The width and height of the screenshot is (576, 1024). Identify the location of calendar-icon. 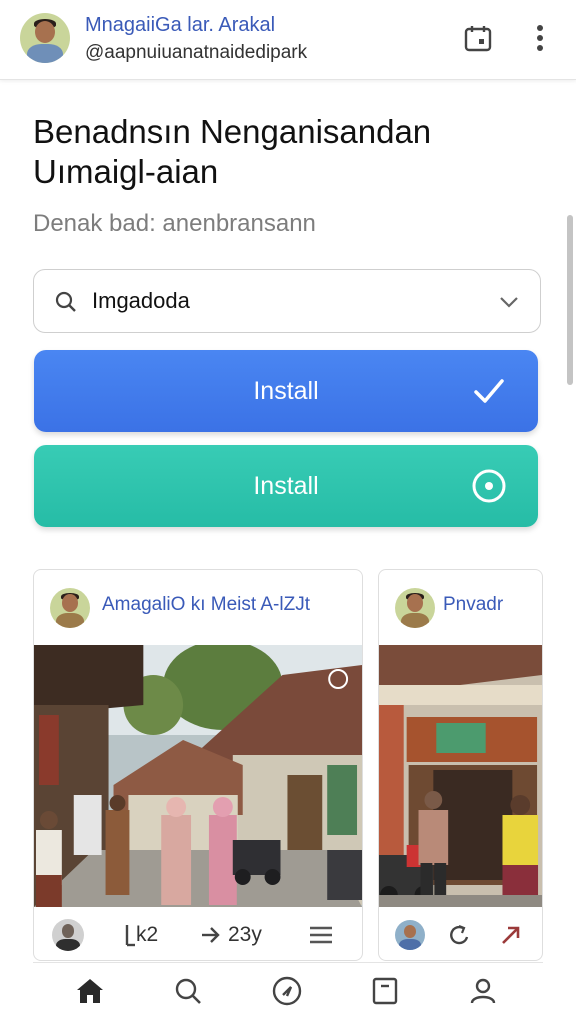
(478, 39).